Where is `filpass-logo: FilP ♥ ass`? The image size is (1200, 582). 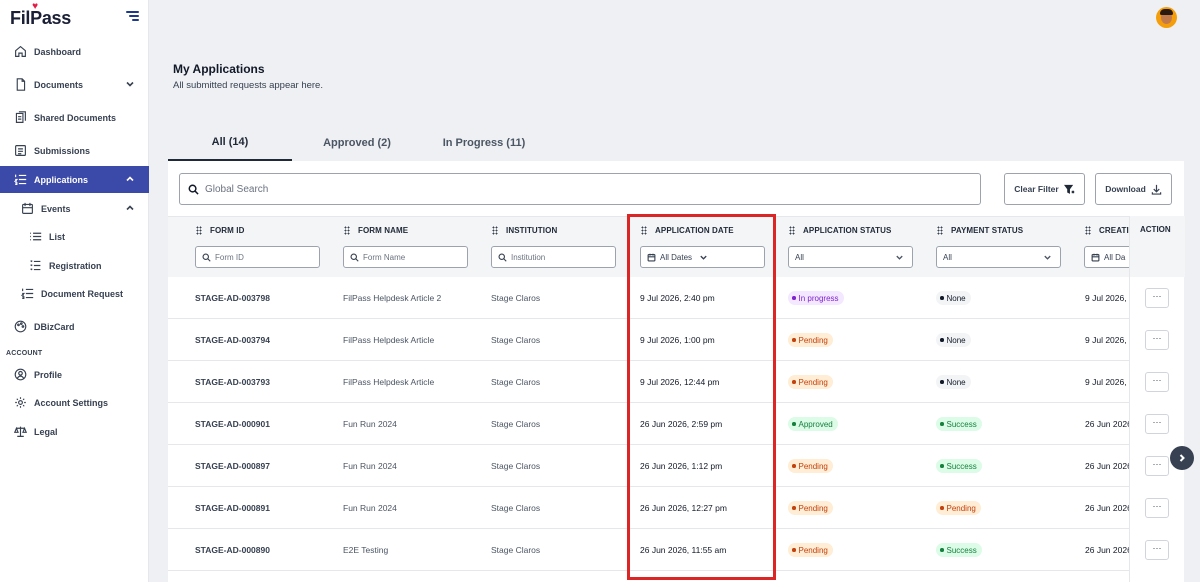
filpass-logo: FilP ♥ ass is located at coordinates (40, 15).